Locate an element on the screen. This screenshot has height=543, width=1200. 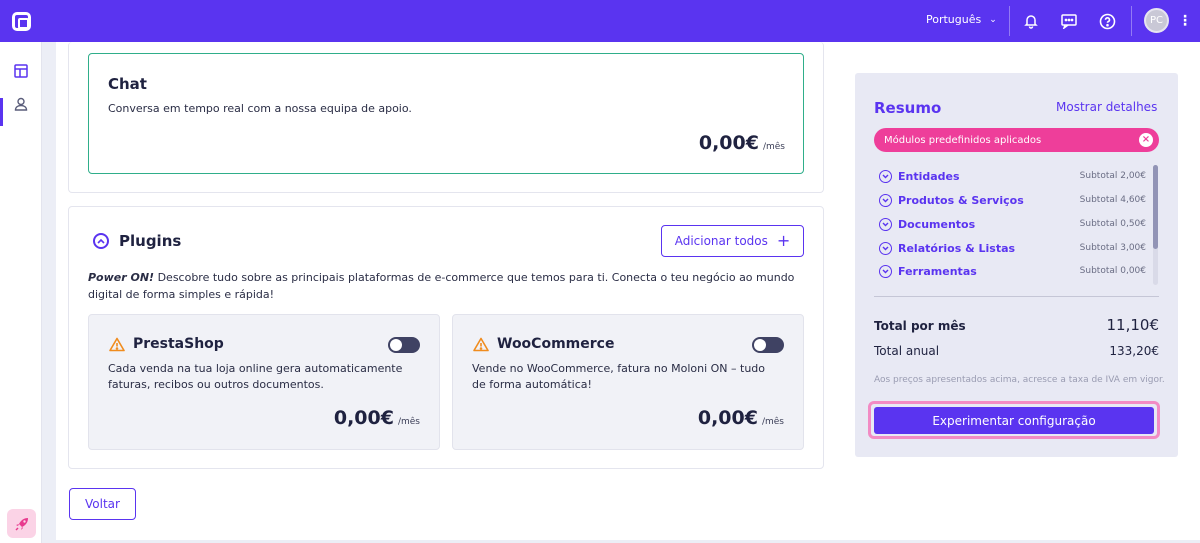
plus-icon: + is located at coordinates (783, 240).